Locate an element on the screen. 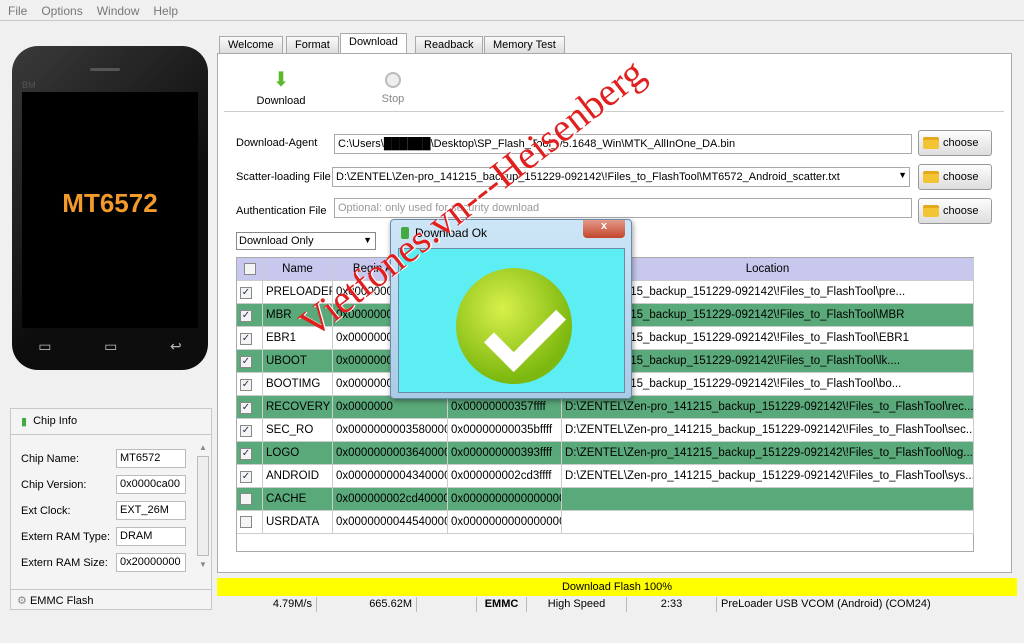 This screenshot has width=1024, height=643. download-button: ⬇ Download is located at coordinates (281, 88).